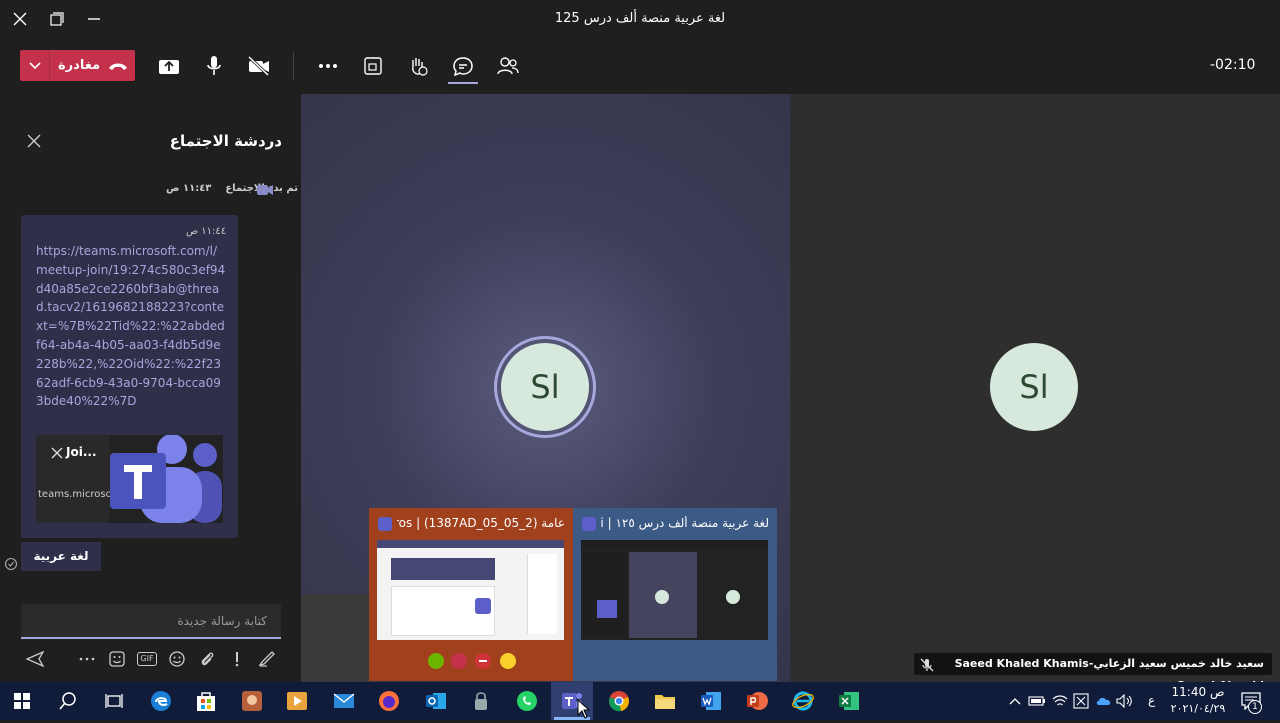 This screenshot has width=1280, height=723. What do you see at coordinates (1015, 701) in the screenshot?
I see `chevron-up-icon` at bounding box center [1015, 701].